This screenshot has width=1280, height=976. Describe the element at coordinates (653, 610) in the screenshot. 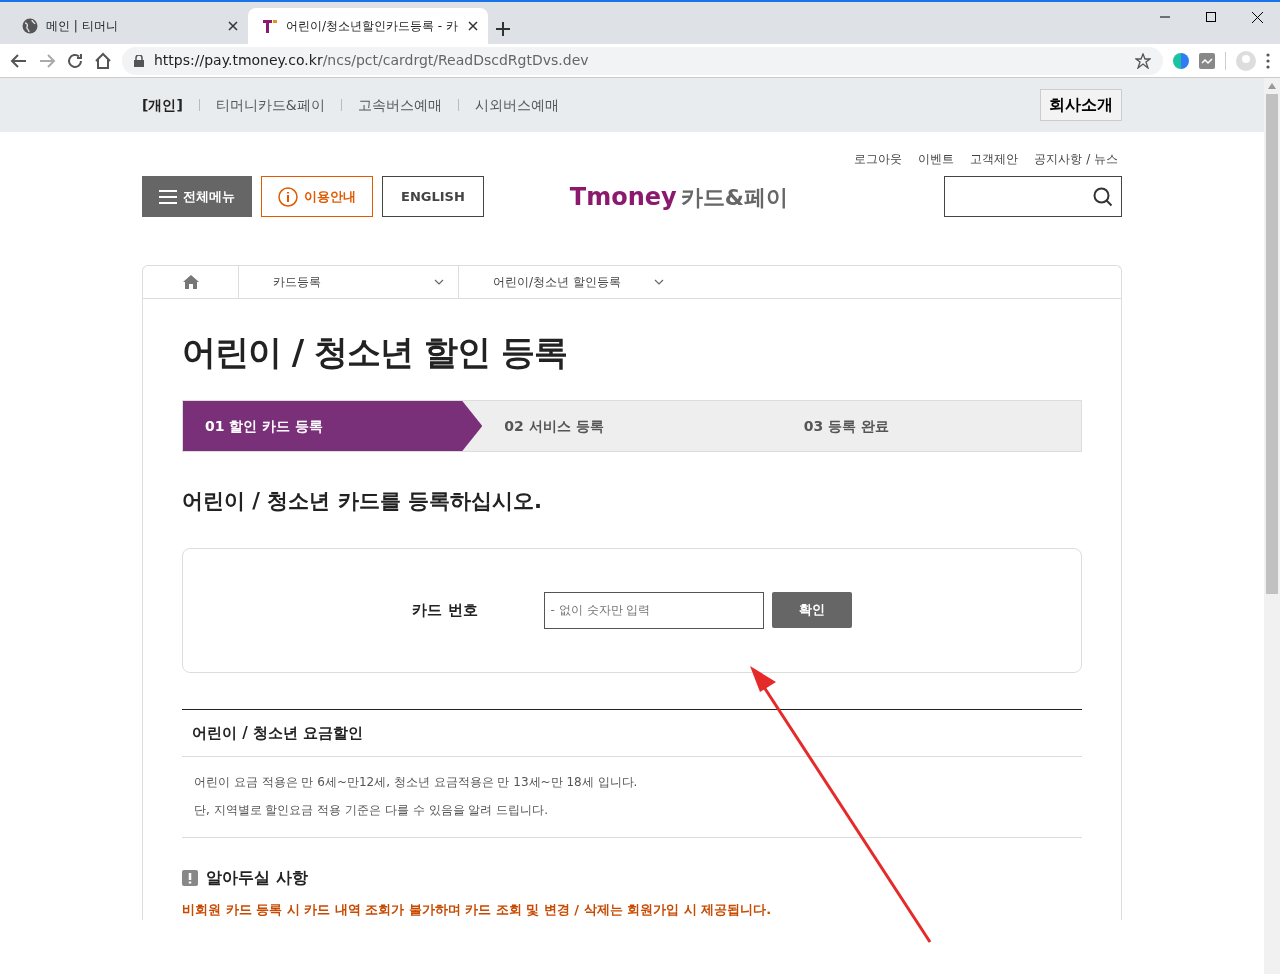

I see `card-number-field: - 없이 숫자만 입력` at that location.